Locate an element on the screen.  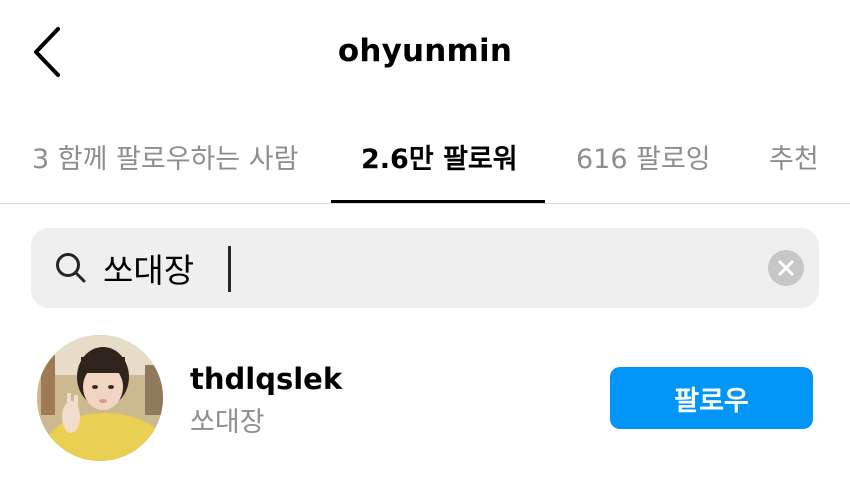
clear-icon is located at coordinates (786, 268).